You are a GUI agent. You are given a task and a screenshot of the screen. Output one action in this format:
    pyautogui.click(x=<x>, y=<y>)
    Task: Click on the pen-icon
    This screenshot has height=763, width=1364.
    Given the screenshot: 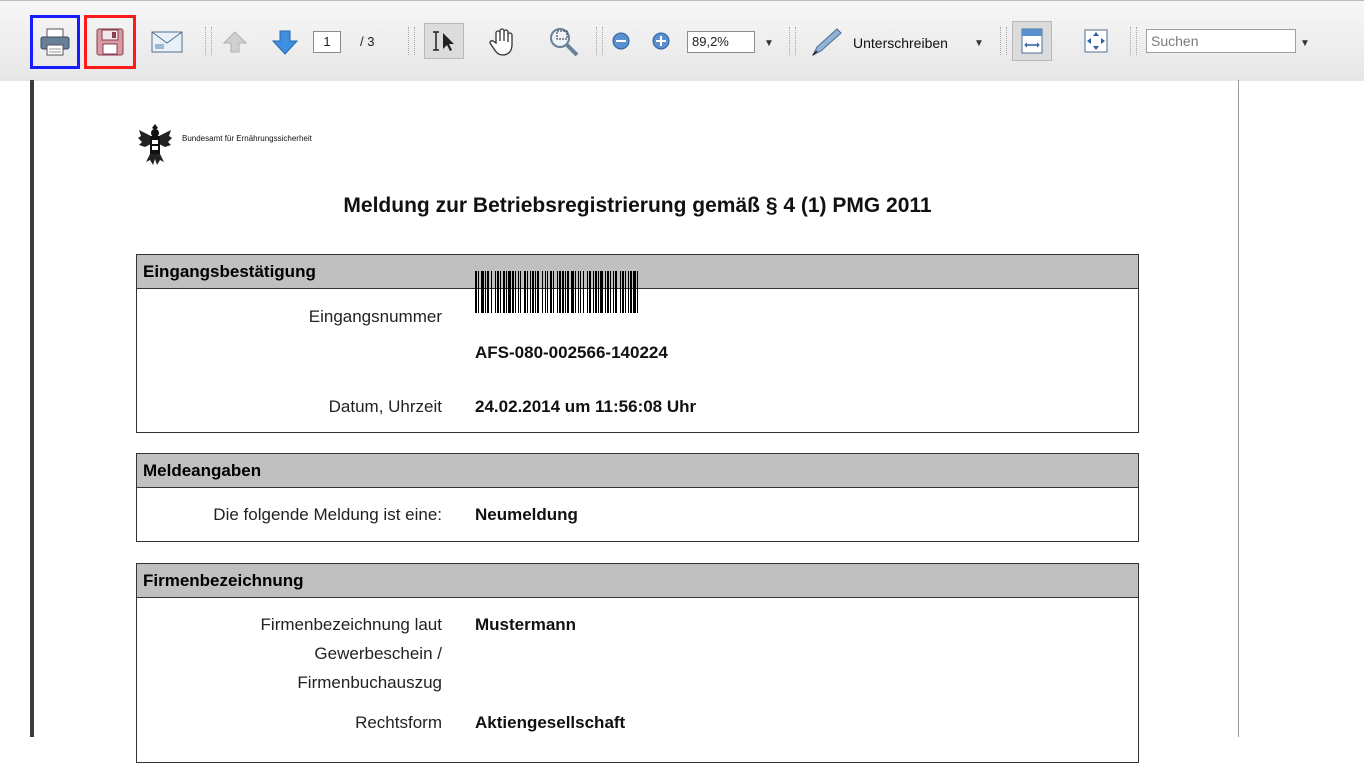 What is the action you would take?
    pyautogui.click(x=826, y=42)
    